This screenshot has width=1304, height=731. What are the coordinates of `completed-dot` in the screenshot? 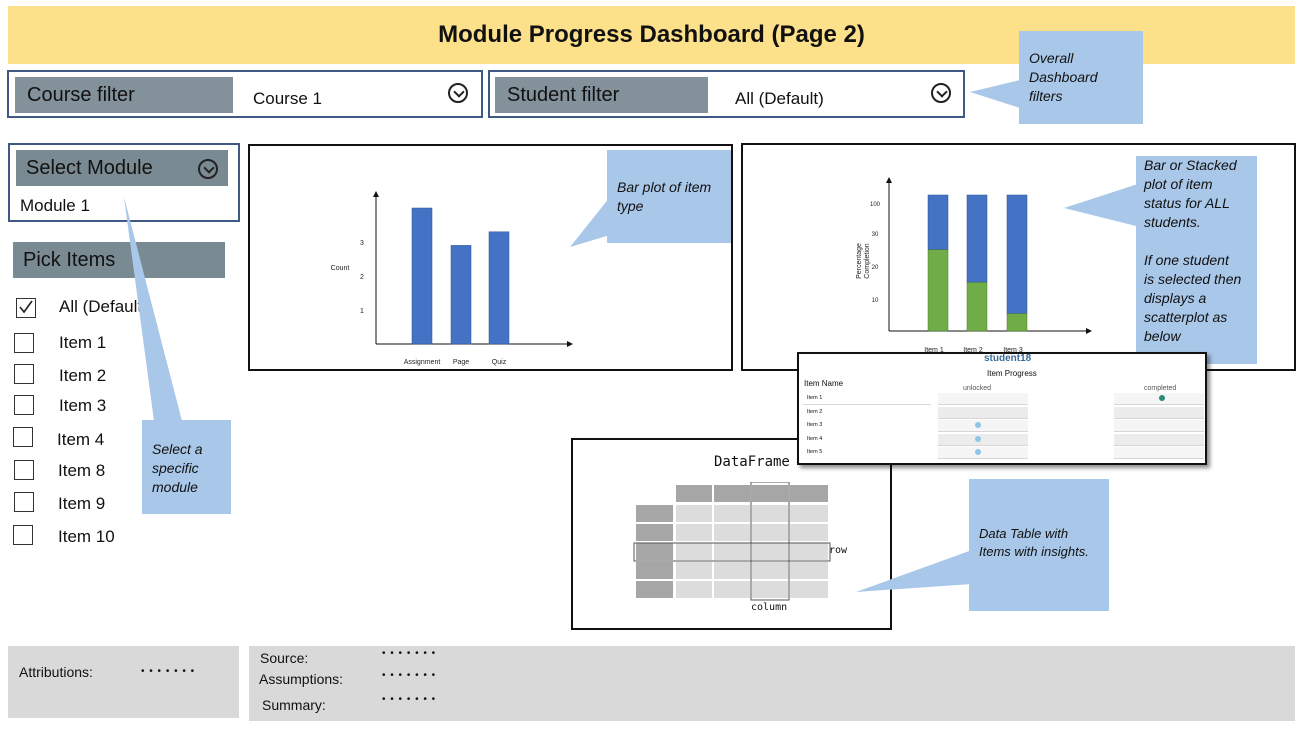 It's located at (1162, 398).